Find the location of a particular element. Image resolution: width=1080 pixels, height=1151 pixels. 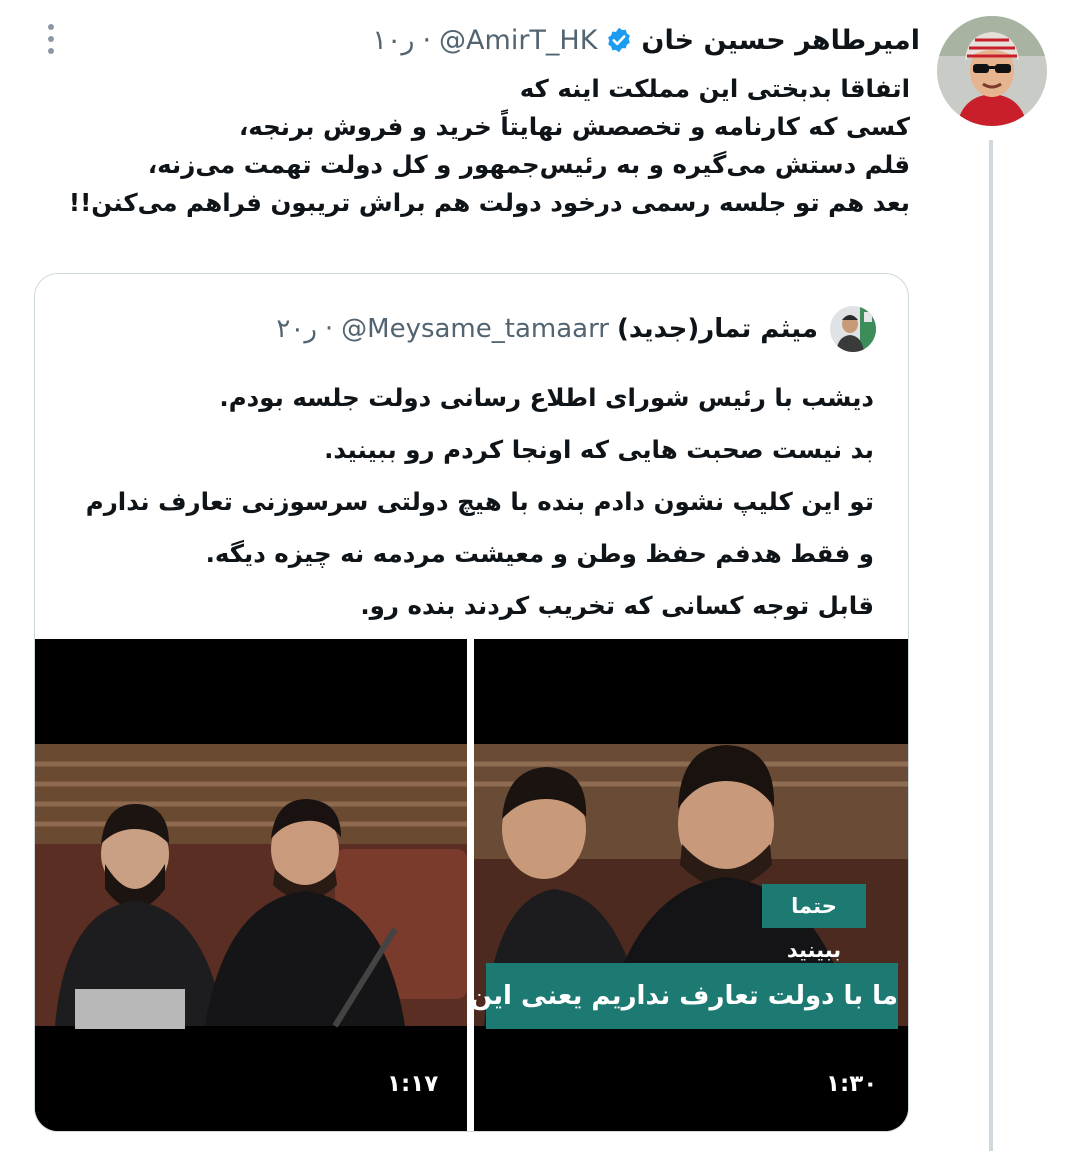

author-avatar is located at coordinates (992, 71).